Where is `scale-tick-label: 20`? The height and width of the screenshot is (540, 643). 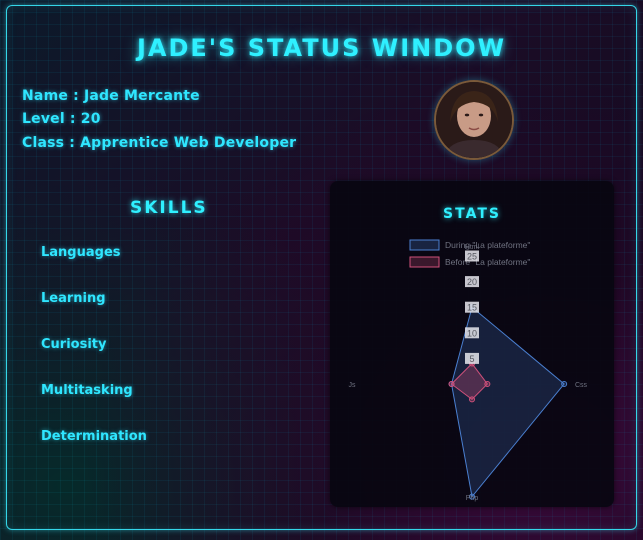
scale-tick-label: 20 is located at coordinates (472, 282).